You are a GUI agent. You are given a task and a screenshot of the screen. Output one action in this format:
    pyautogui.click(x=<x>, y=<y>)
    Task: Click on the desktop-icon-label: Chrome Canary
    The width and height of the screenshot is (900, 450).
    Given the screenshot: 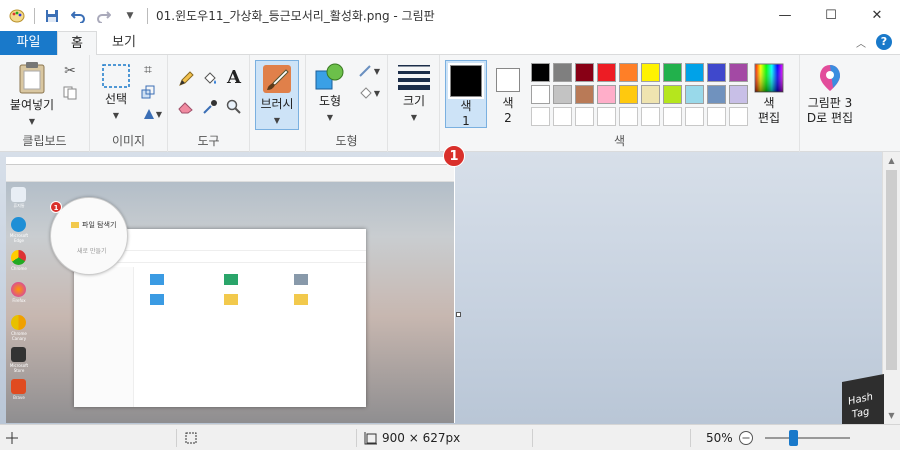 What is the action you would take?
    pyautogui.click(x=19, y=336)
    